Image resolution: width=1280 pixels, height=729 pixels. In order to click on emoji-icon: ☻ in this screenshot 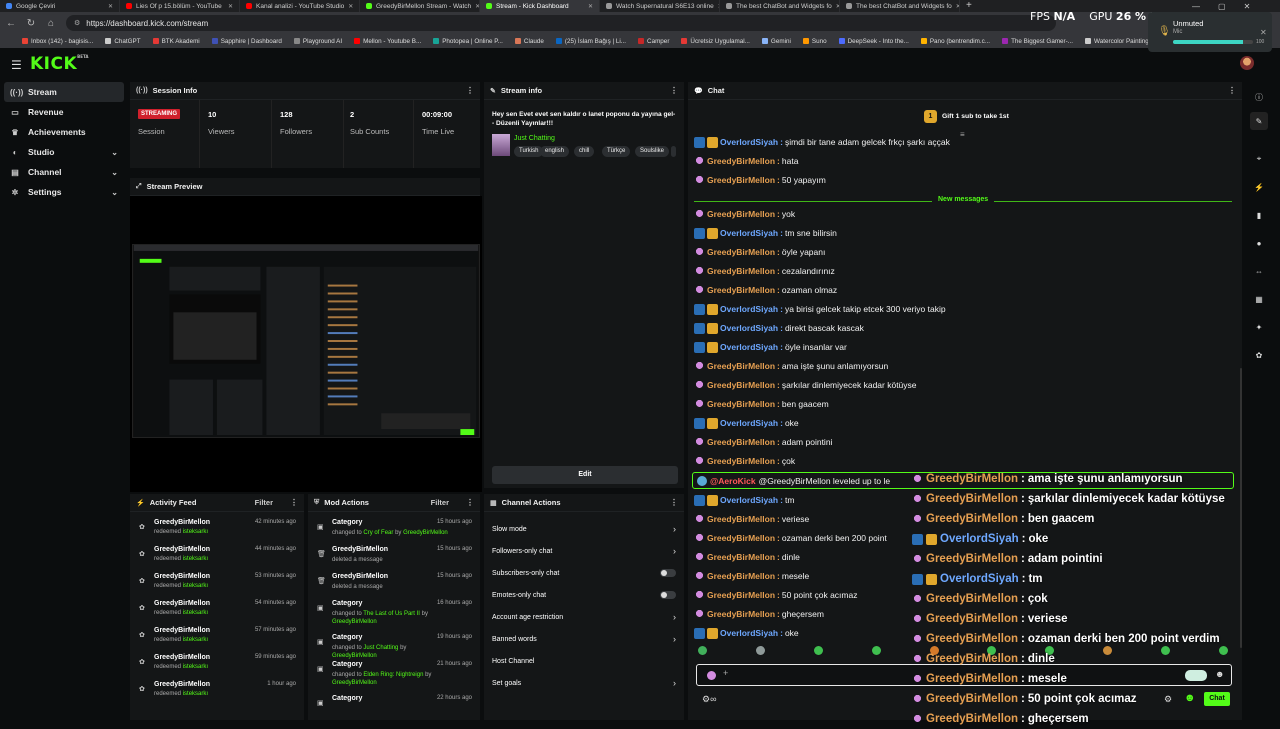, I will do `click(1219, 674)`.